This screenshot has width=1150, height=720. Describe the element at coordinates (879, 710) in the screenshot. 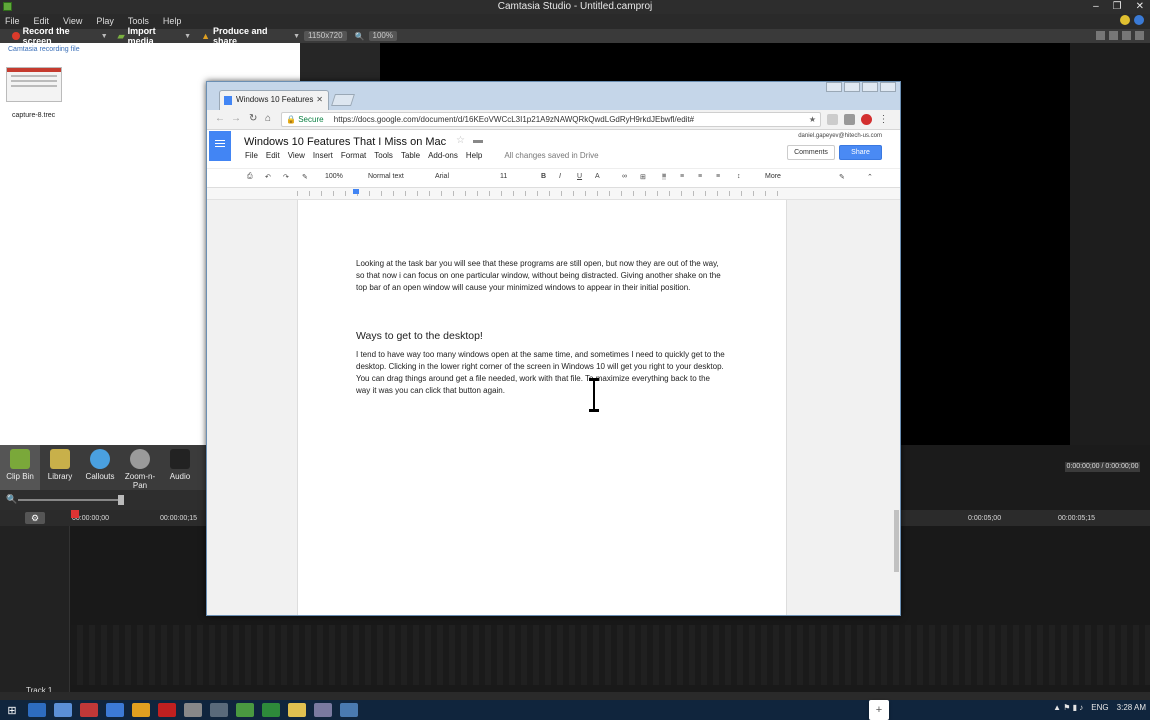

I see `explore-button: +` at that location.